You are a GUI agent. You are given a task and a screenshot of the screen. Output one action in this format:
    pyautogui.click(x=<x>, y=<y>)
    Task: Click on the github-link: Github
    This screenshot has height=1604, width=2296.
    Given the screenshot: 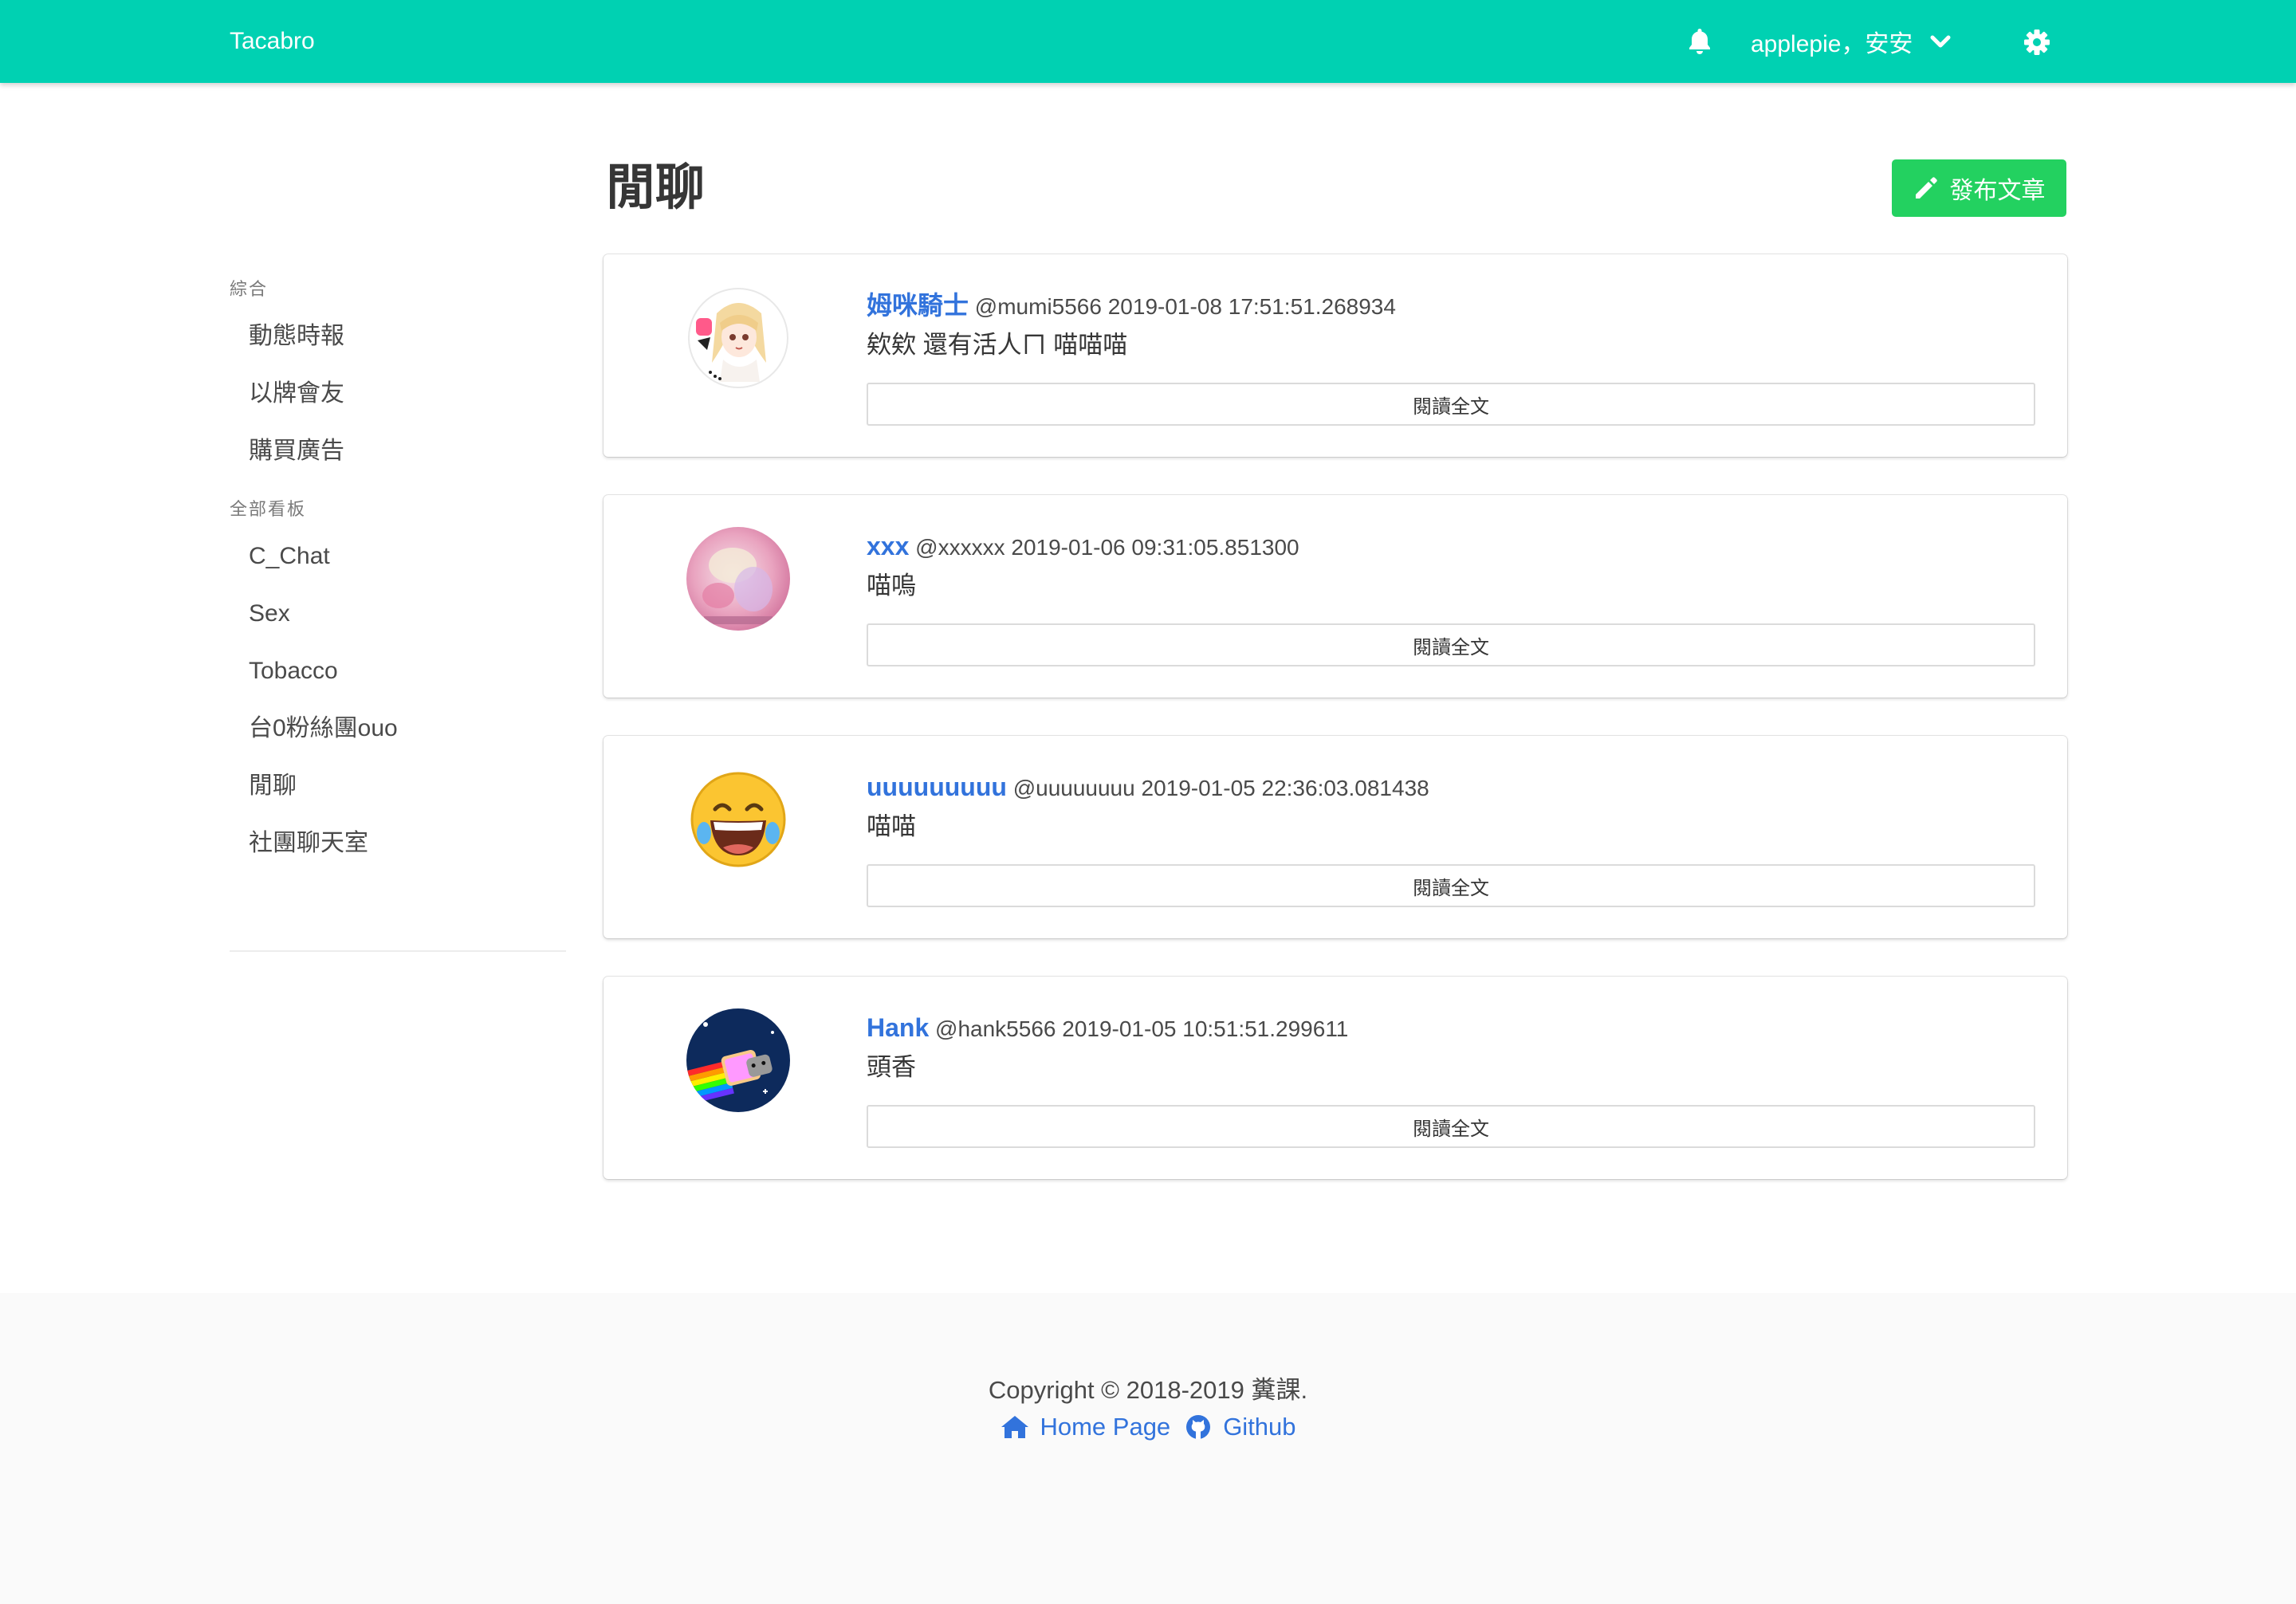 What is the action you would take?
    pyautogui.click(x=1239, y=1427)
    